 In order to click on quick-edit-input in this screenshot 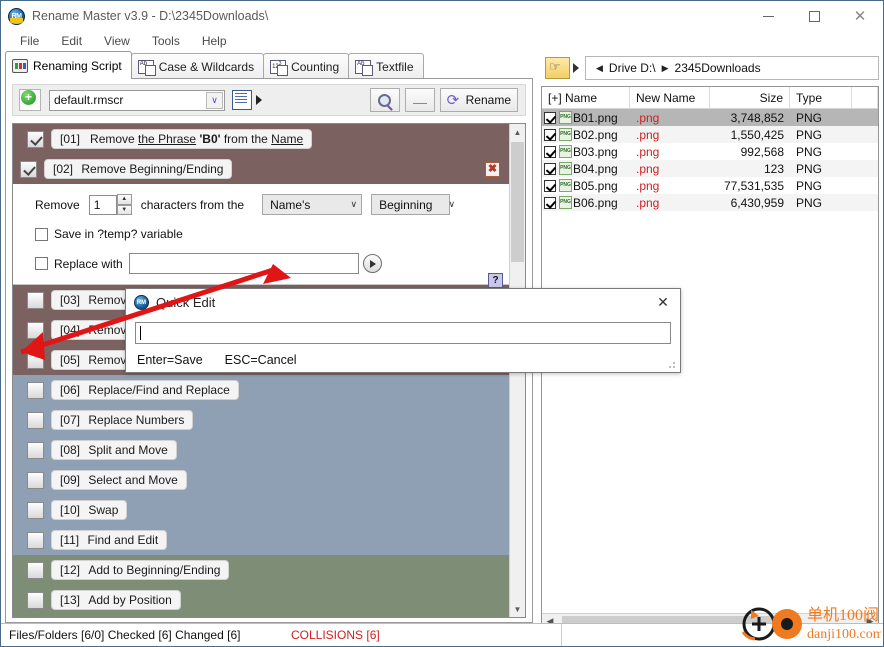, I will do `click(403, 332)`.